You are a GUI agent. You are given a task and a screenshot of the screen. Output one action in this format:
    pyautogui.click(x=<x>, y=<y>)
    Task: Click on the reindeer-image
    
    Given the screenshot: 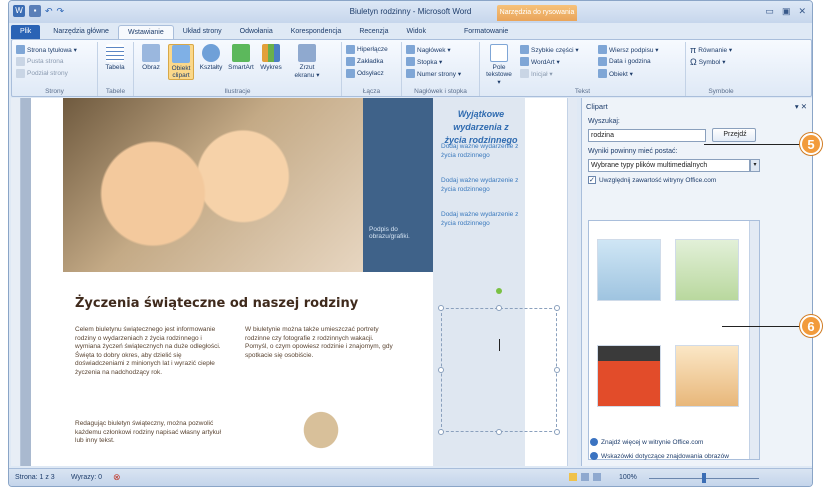 What is the action you would take?
    pyautogui.click(x=321, y=423)
    